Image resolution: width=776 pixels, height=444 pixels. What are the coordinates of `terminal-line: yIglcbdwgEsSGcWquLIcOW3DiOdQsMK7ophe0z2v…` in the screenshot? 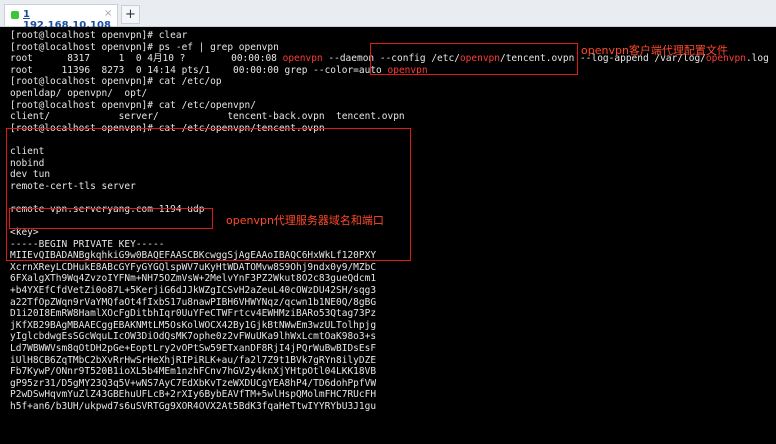 It's located at (193, 337).